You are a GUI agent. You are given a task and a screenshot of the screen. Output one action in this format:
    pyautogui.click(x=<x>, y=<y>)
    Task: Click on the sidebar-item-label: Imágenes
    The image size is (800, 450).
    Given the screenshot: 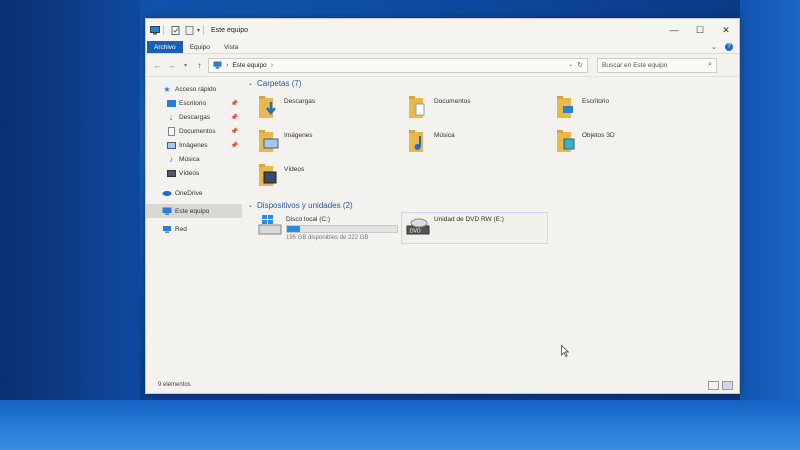 What is the action you would take?
    pyautogui.click(x=193, y=145)
    